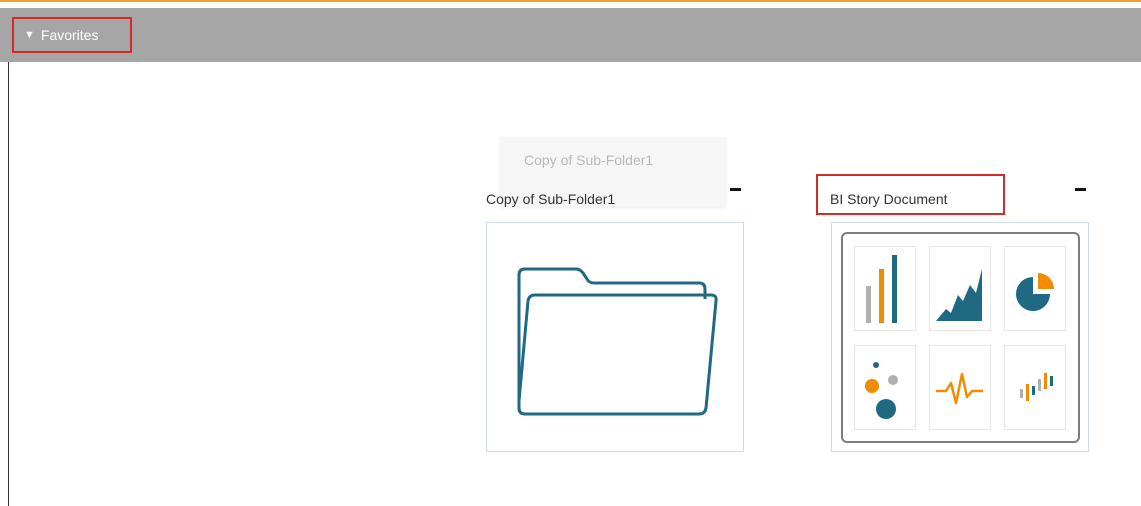  I want to click on area-chart-icon, so click(959, 295).